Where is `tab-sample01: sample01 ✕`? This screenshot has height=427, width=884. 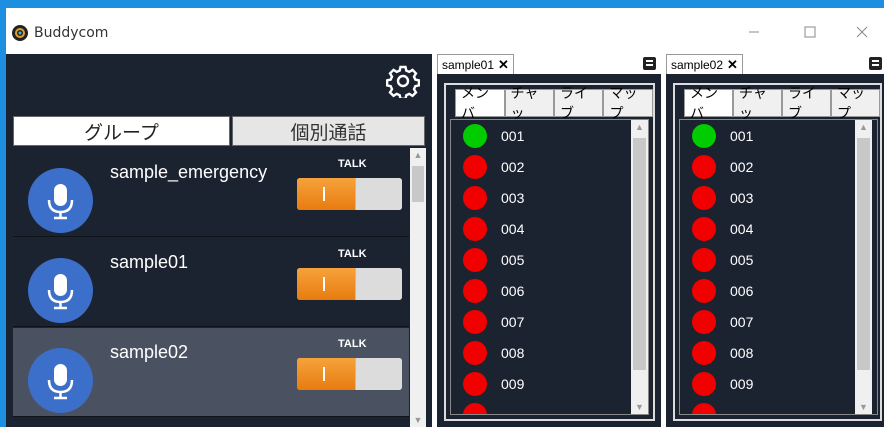
tab-sample01: sample01 ✕ is located at coordinates (475, 64).